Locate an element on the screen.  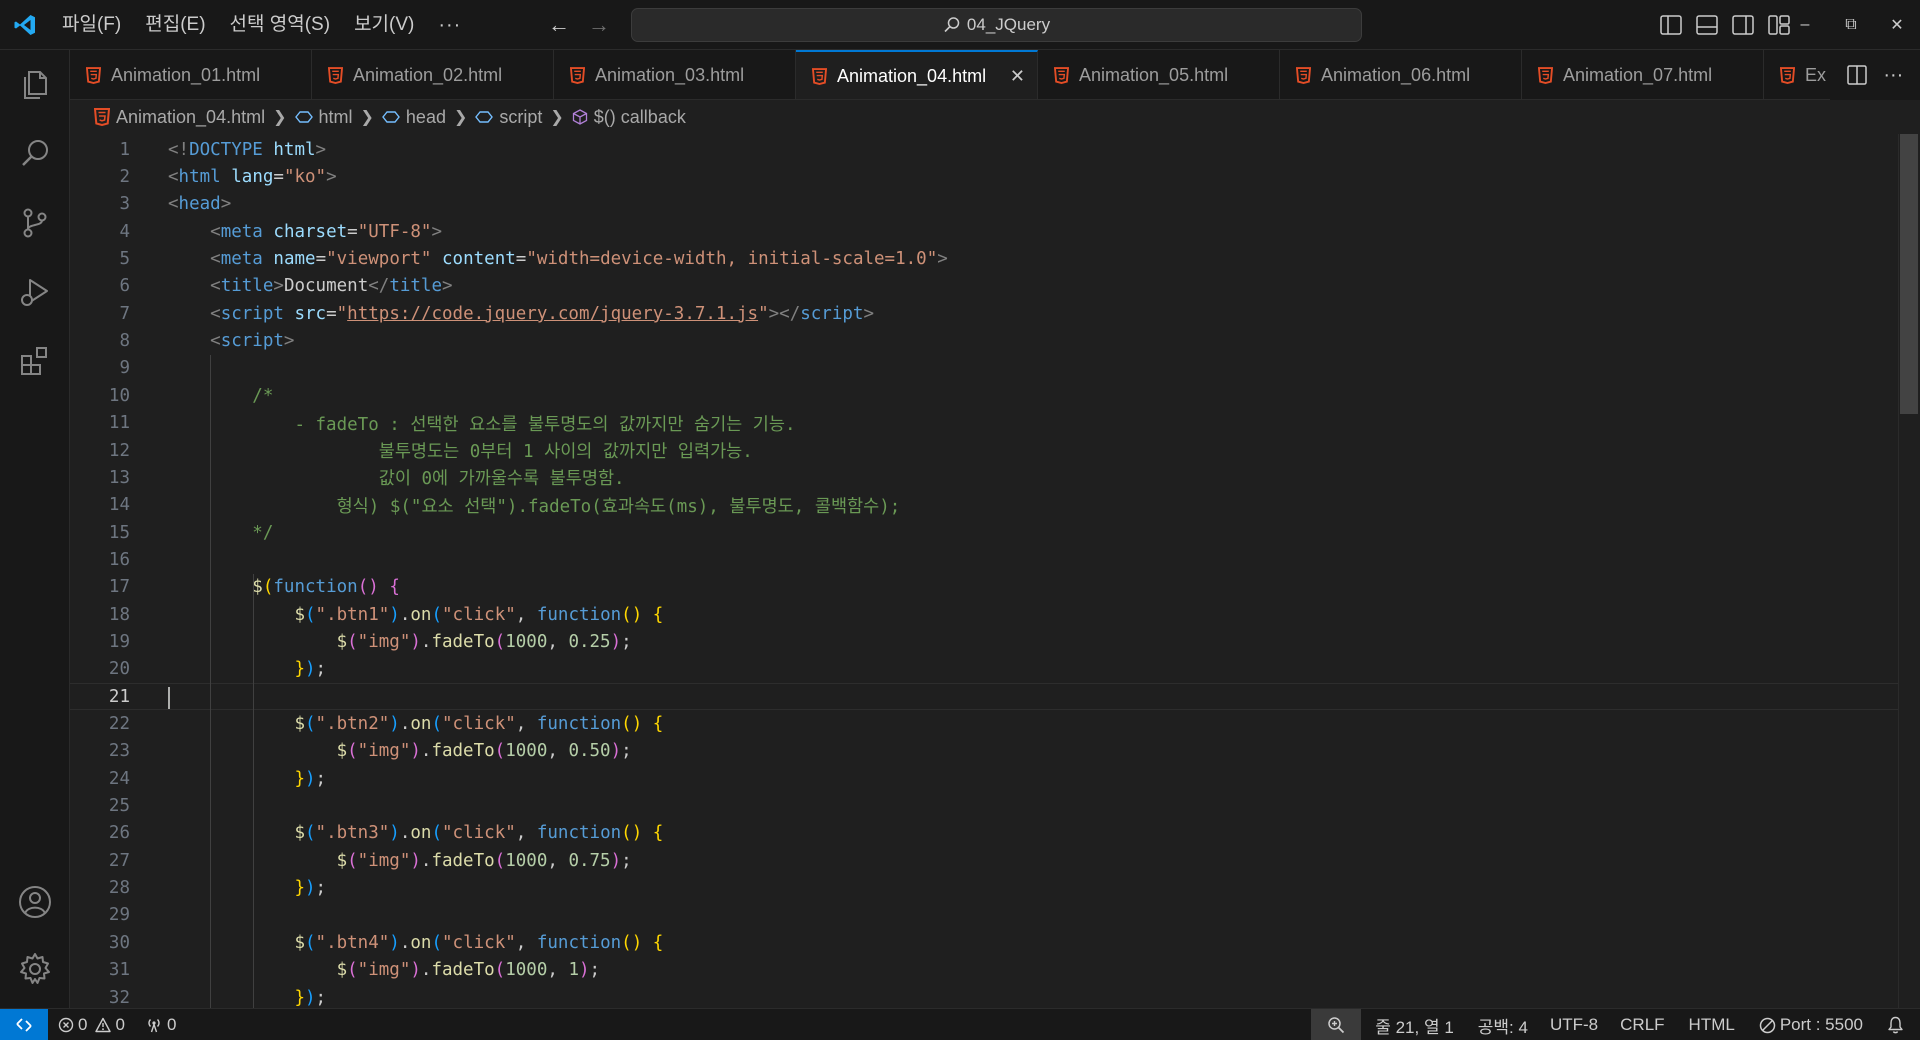
code-line: 1 <!DOCTYPE html> is located at coordinates (985, 149).